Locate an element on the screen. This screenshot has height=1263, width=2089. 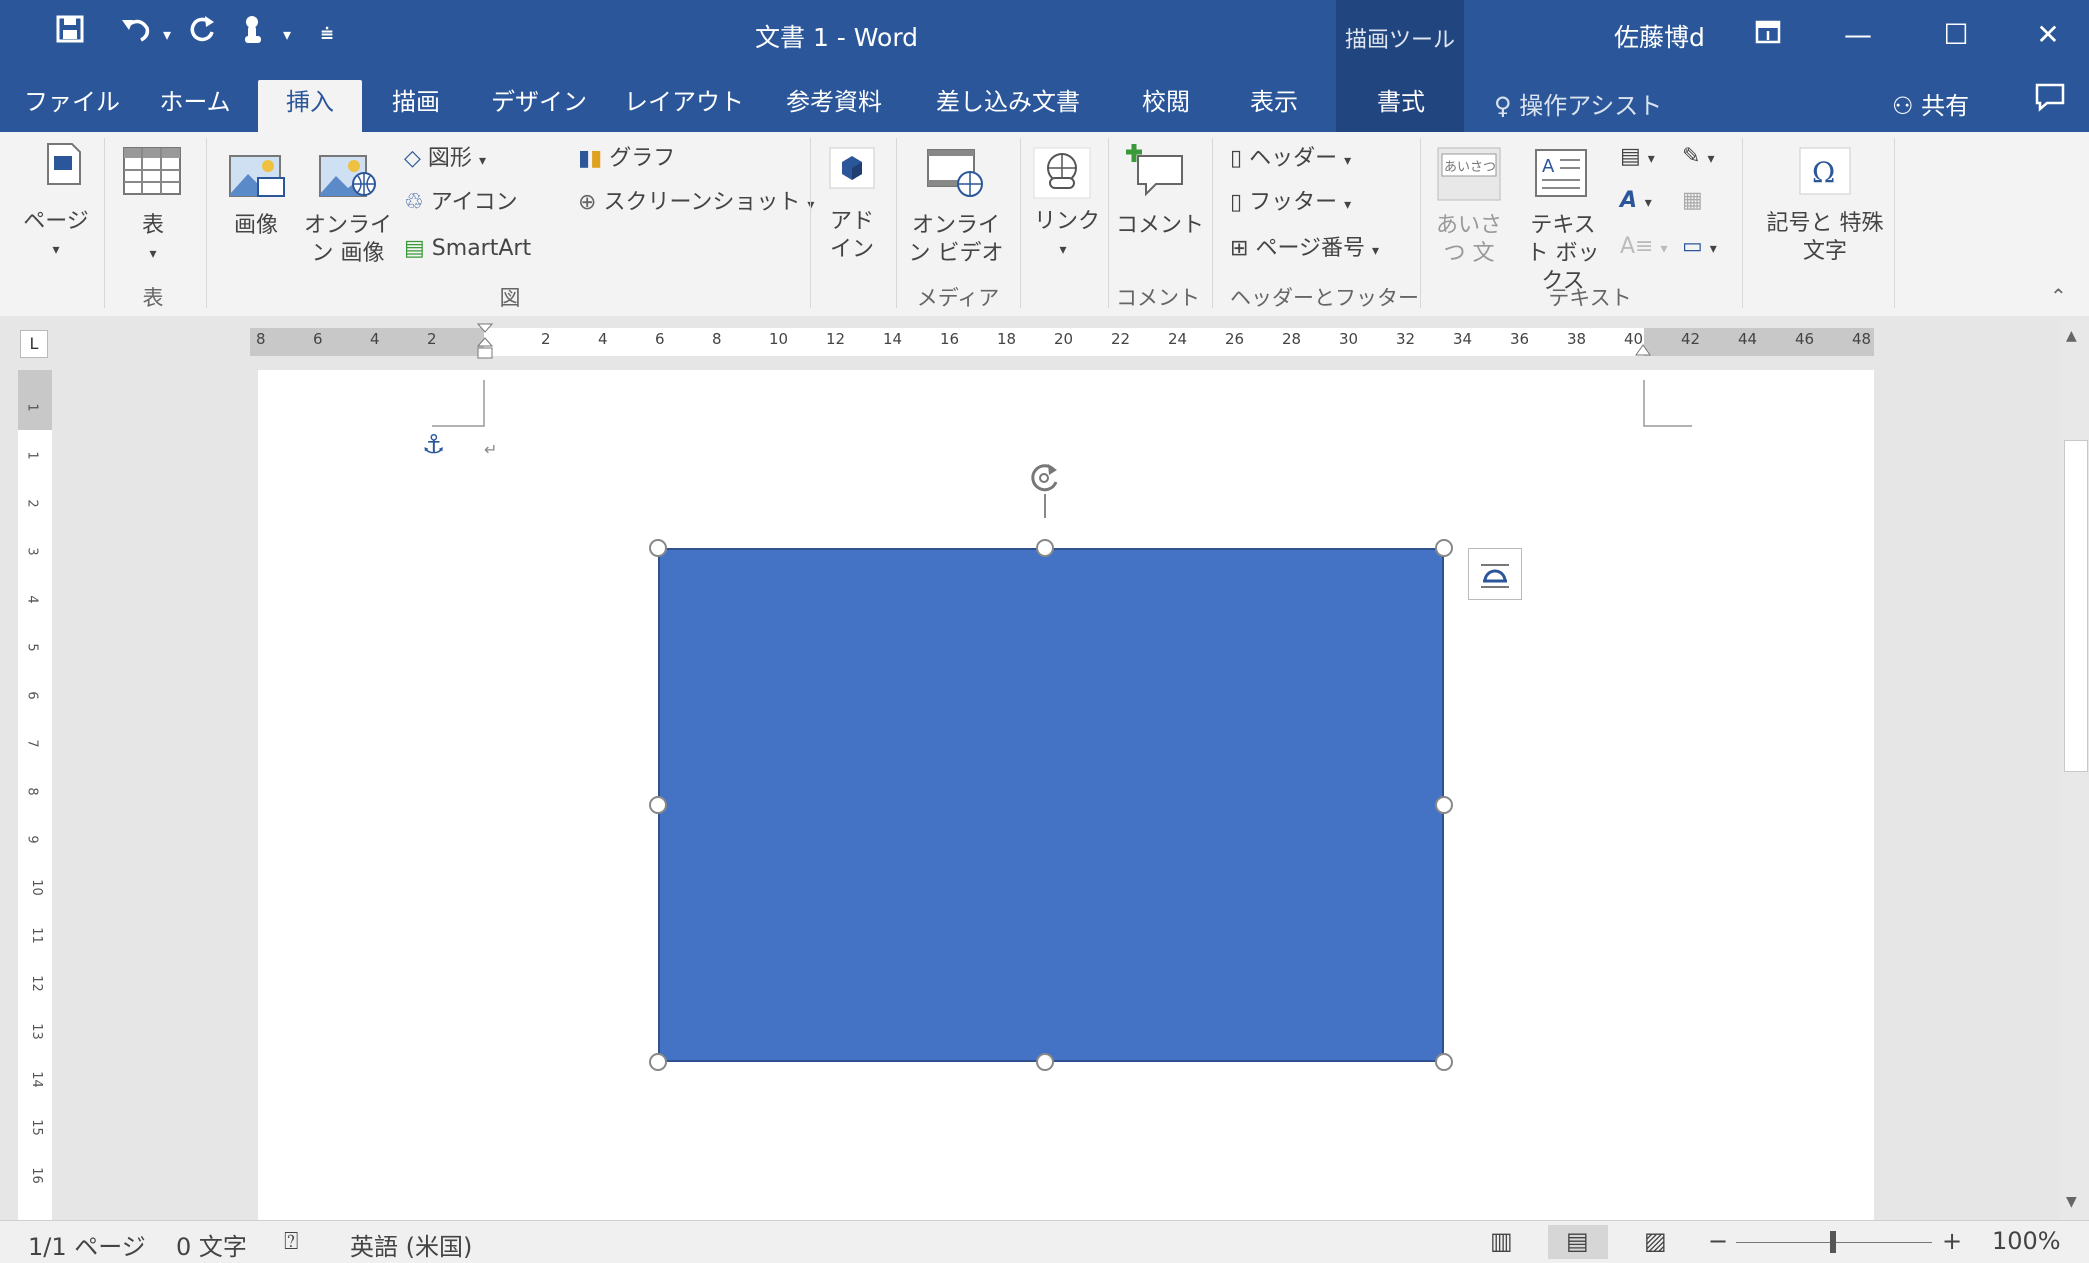
picture-icon is located at coordinates (258, 176).